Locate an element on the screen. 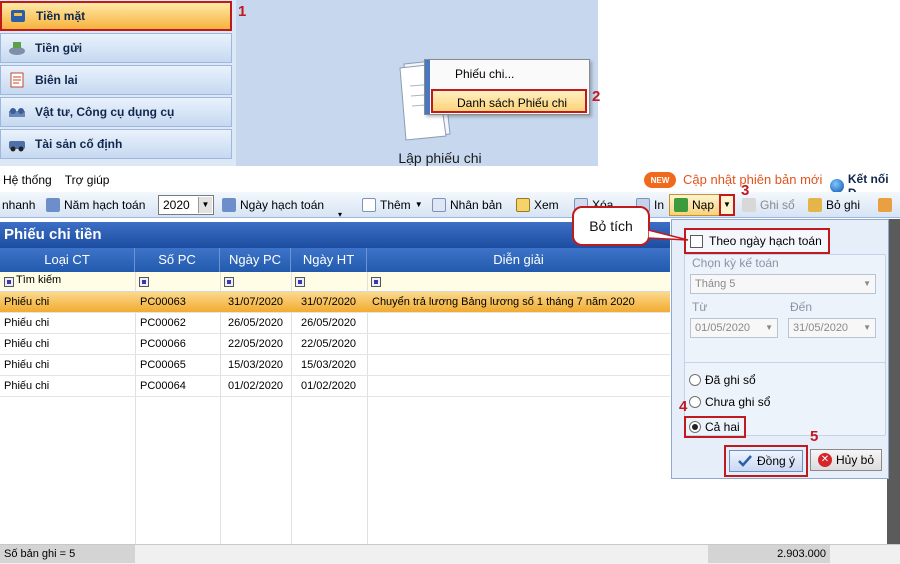  nav-item-label: Tiền gửi is located at coordinates (59, 48).